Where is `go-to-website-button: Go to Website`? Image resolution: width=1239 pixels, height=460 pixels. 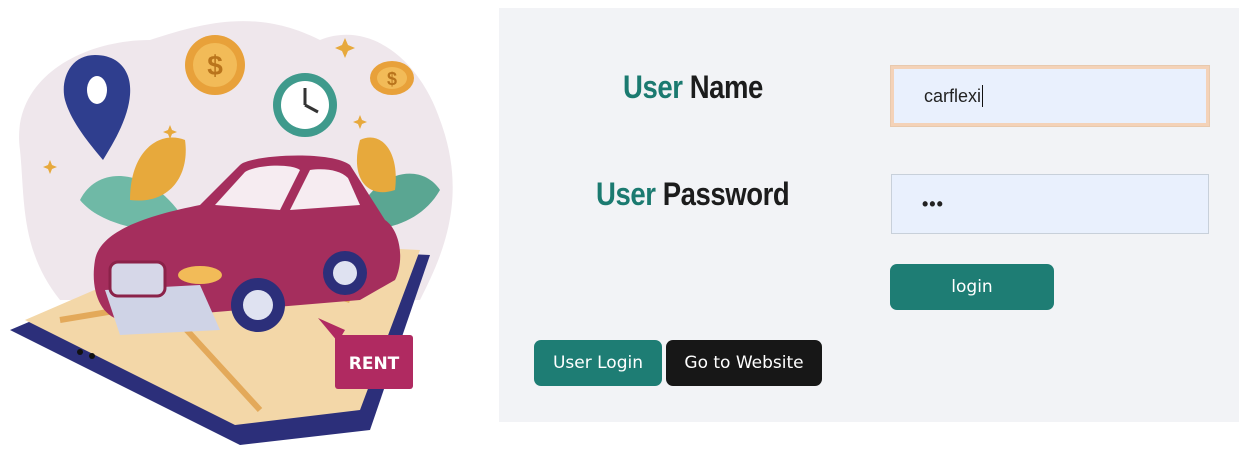 go-to-website-button: Go to Website is located at coordinates (744, 363).